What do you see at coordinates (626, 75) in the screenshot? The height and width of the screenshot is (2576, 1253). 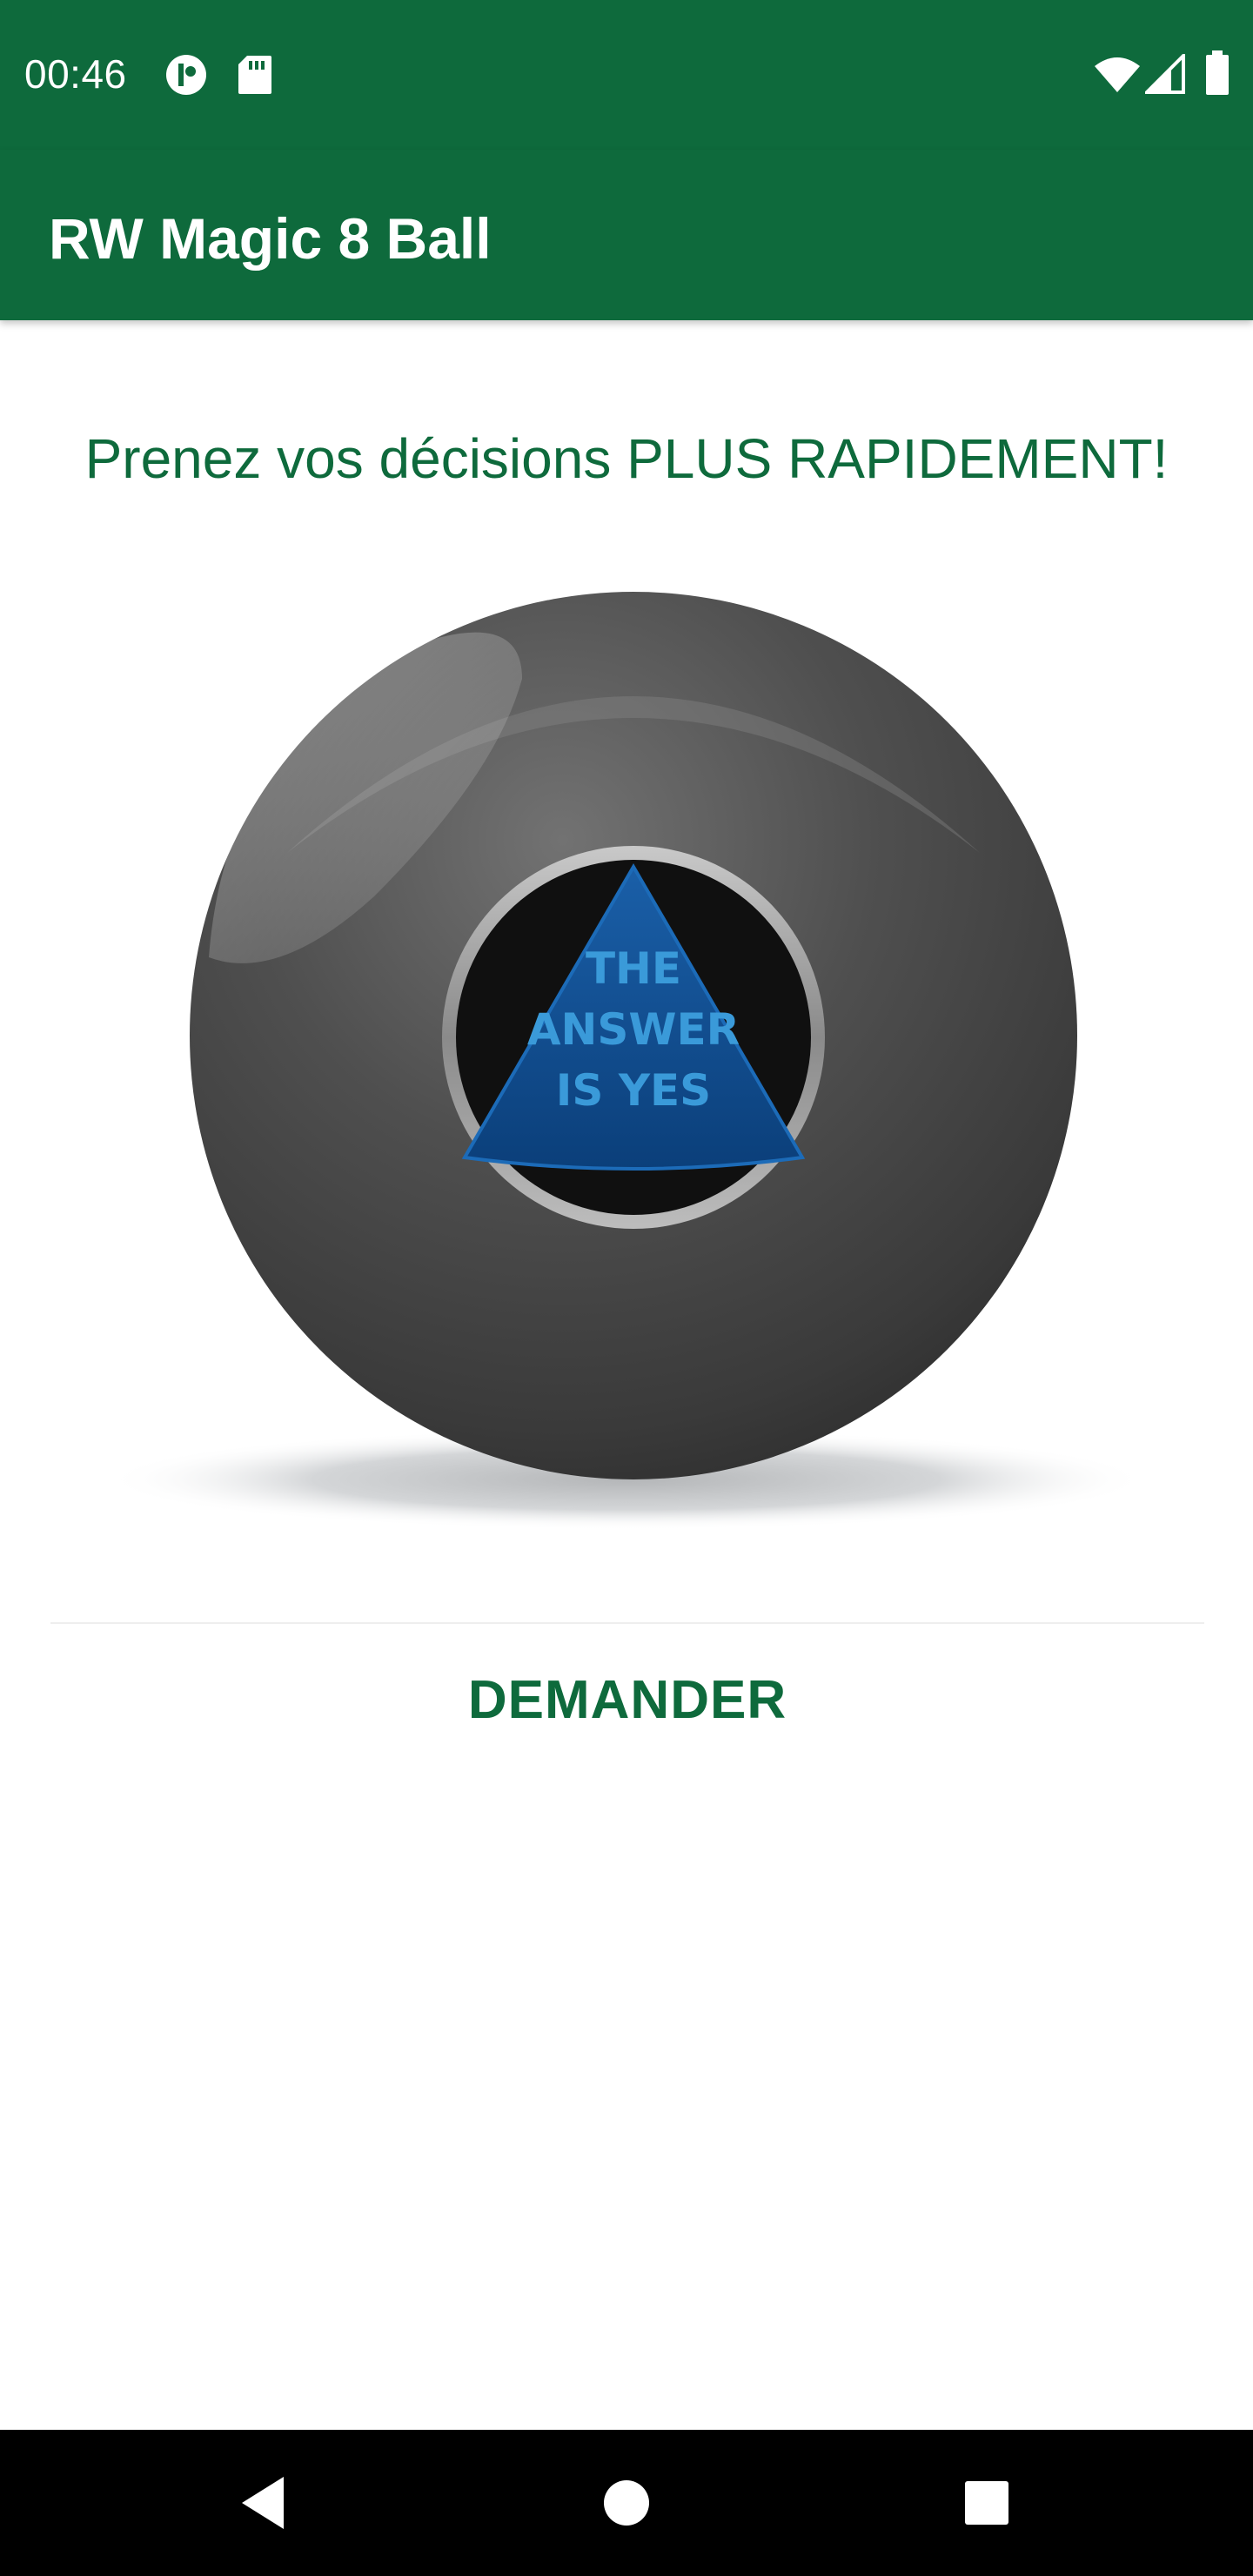 I see `status-bar: 00:46` at bounding box center [626, 75].